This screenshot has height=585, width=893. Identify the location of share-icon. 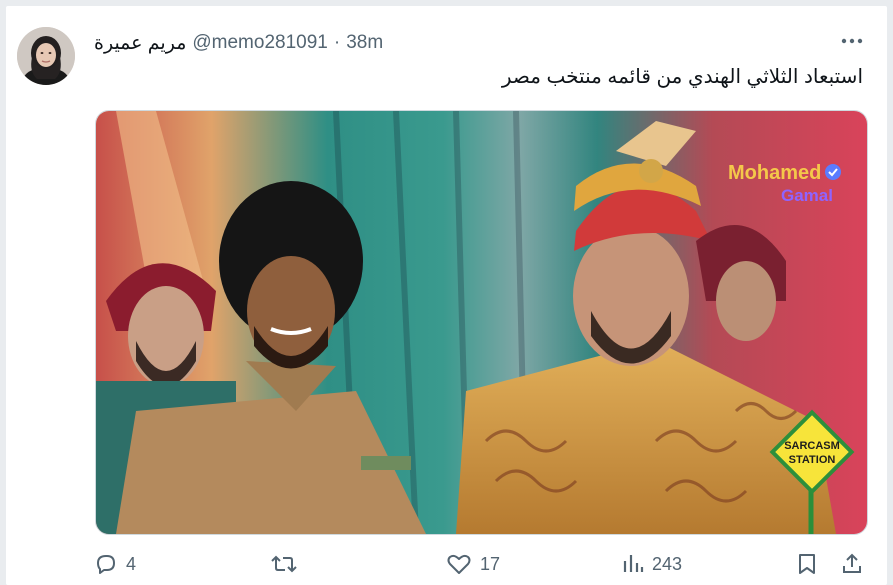
(852, 563).